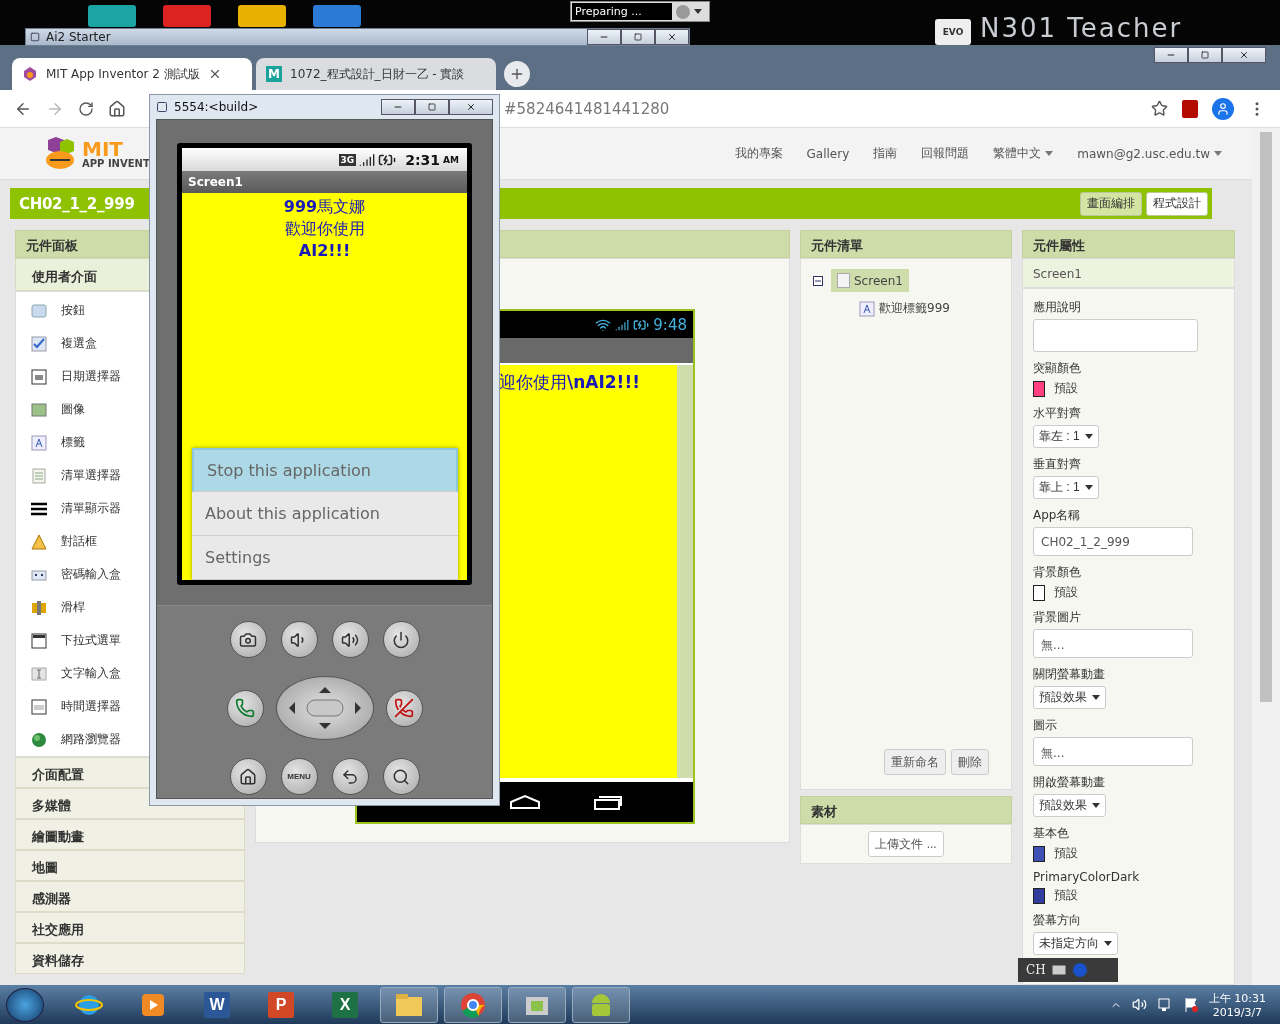 This screenshot has width=1280, height=1024. Describe the element at coordinates (885, 153) in the screenshot. I see `nav-link: 指南` at that location.